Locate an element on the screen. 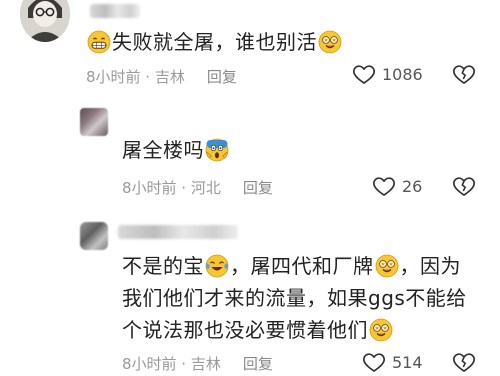 This screenshot has height=376, width=500. comment-text-segment: ，因为 is located at coordinates (430, 266).